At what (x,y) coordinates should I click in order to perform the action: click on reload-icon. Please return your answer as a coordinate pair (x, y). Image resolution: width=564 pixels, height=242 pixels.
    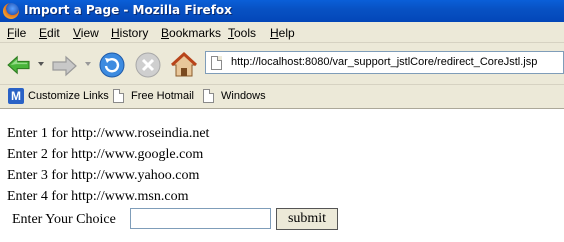
    Looking at the image, I should click on (112, 65).